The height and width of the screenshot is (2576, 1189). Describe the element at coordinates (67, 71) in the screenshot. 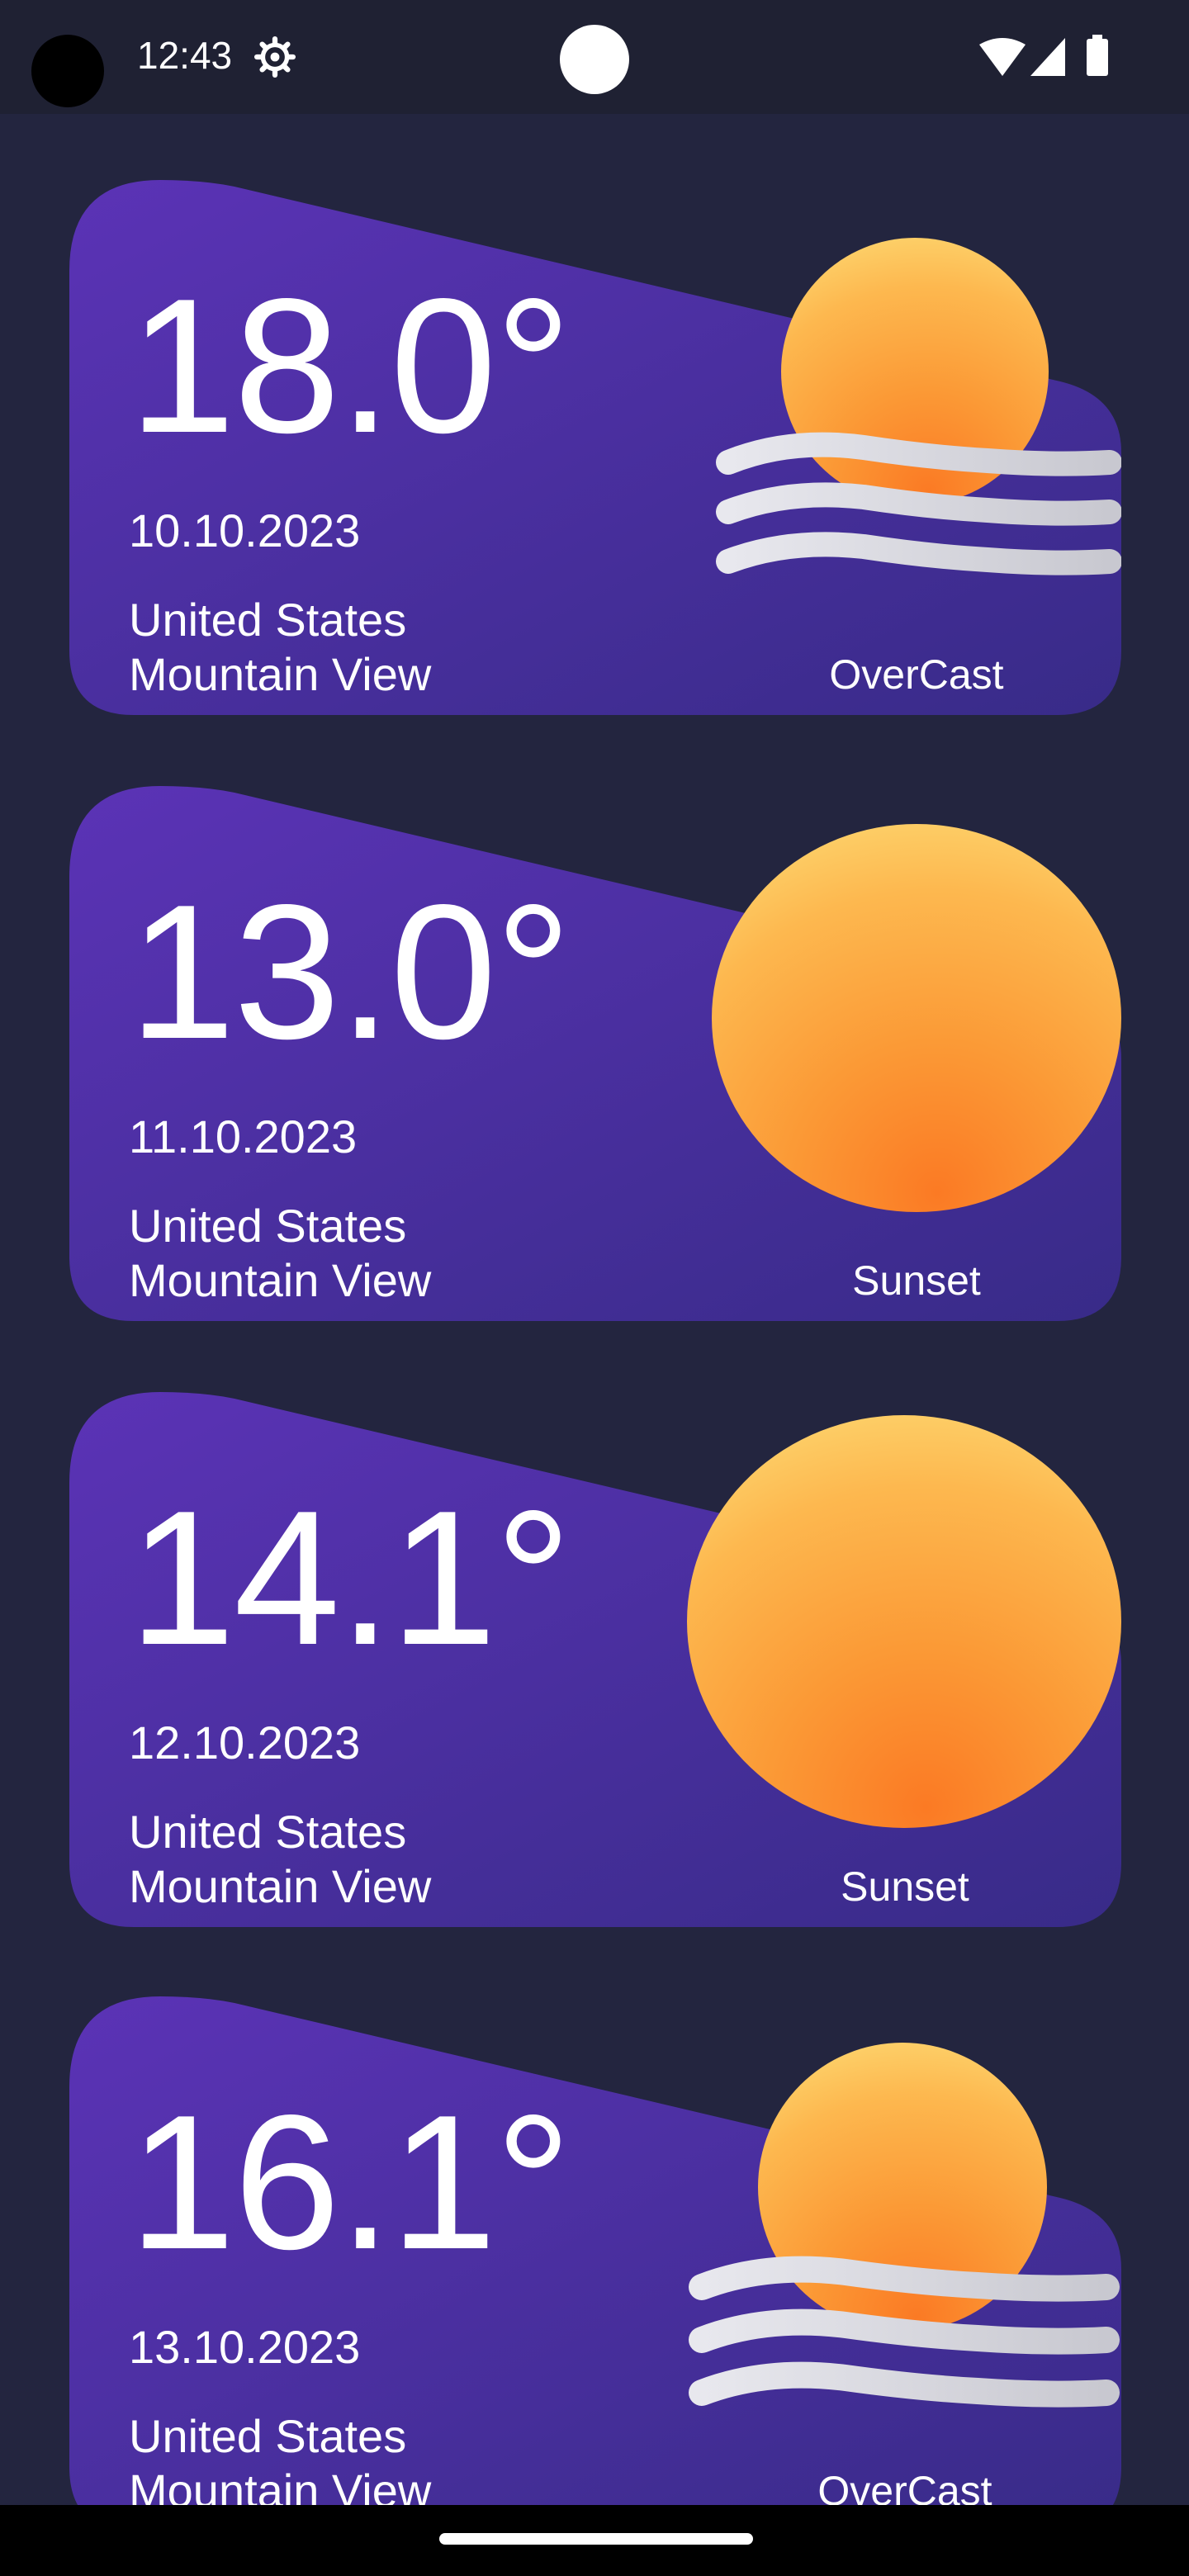

I see `camera-cutout` at that location.